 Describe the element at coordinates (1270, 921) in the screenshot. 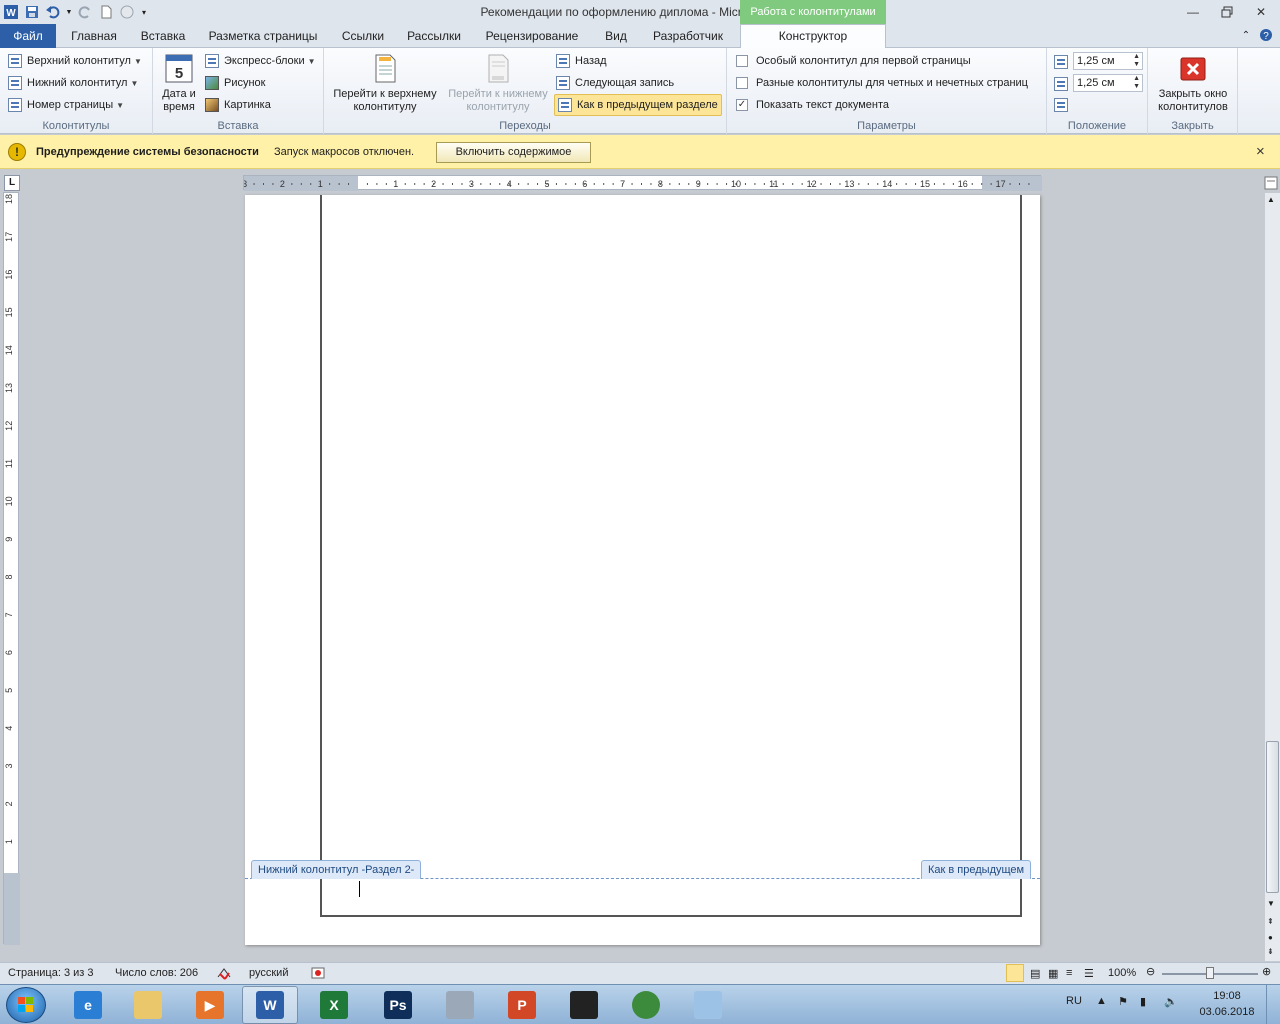

I see `previous-page-icon: ⇞` at that location.